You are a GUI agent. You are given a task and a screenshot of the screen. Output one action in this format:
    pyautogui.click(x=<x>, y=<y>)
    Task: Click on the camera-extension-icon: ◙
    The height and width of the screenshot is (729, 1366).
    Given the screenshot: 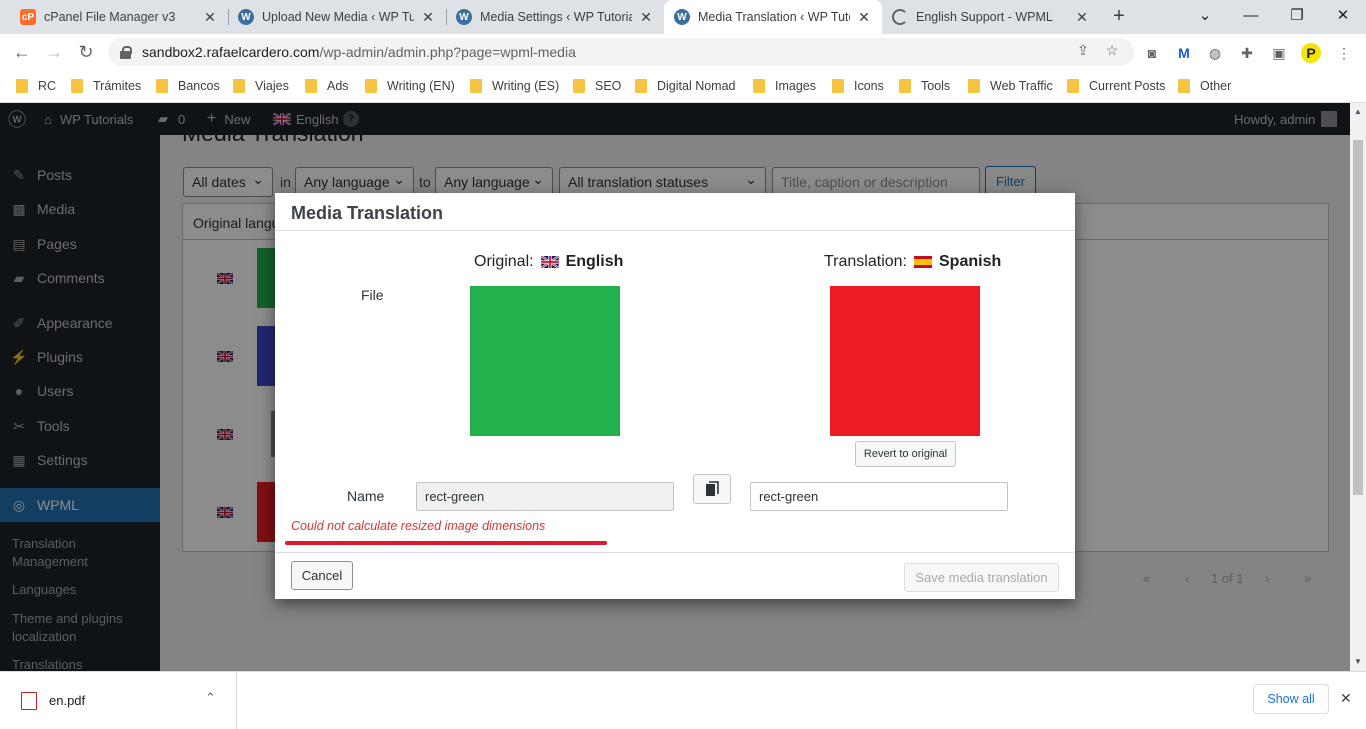 What is the action you would take?
    pyautogui.click(x=1152, y=53)
    